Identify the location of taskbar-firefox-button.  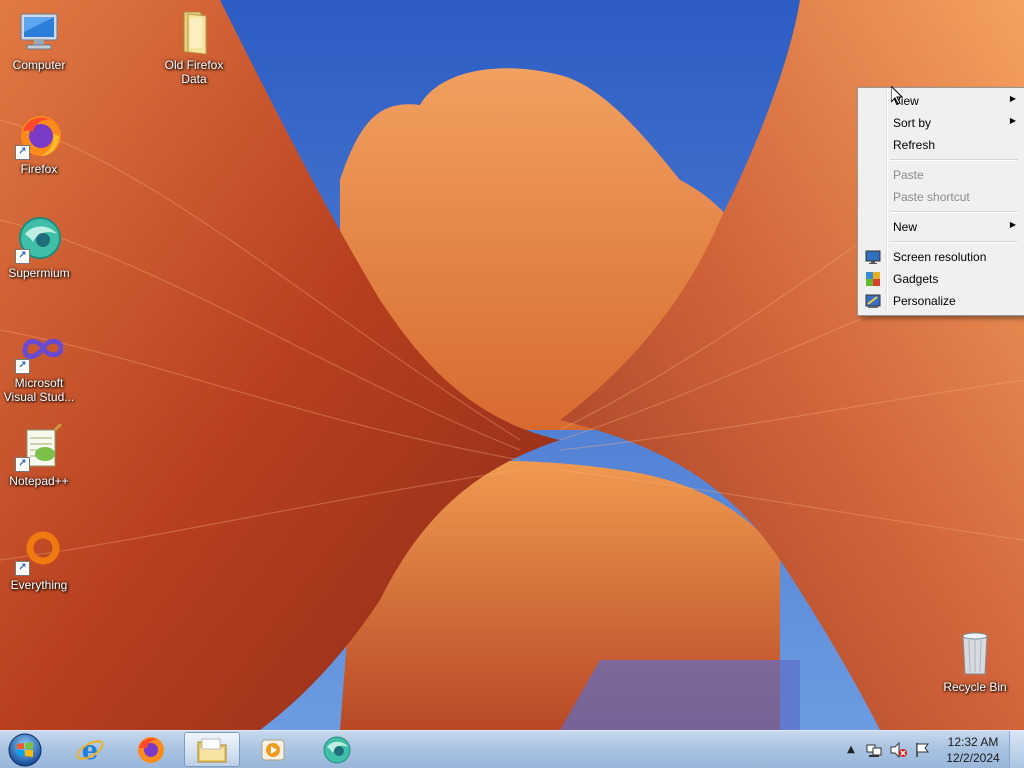
(151, 749).